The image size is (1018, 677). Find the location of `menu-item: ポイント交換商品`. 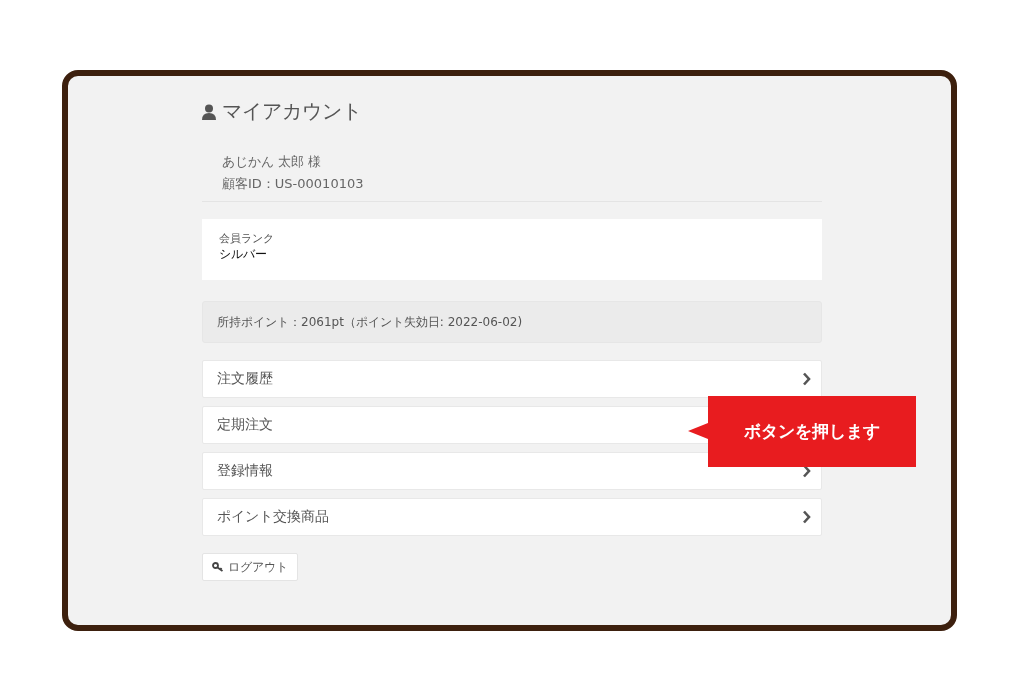

menu-item: ポイント交換商品 is located at coordinates (512, 517).